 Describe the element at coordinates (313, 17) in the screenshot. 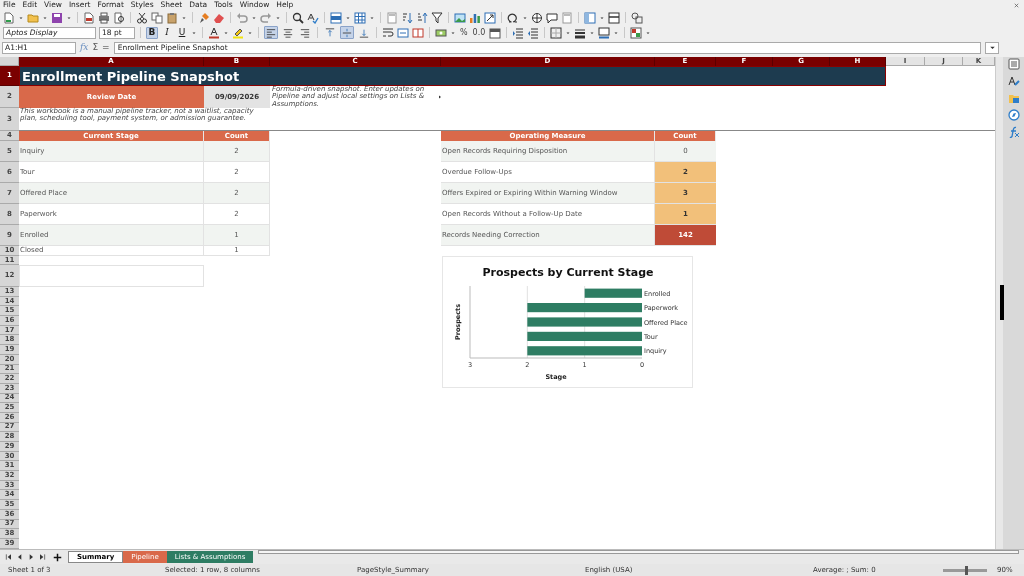

I see `spellcheck-icon` at that location.